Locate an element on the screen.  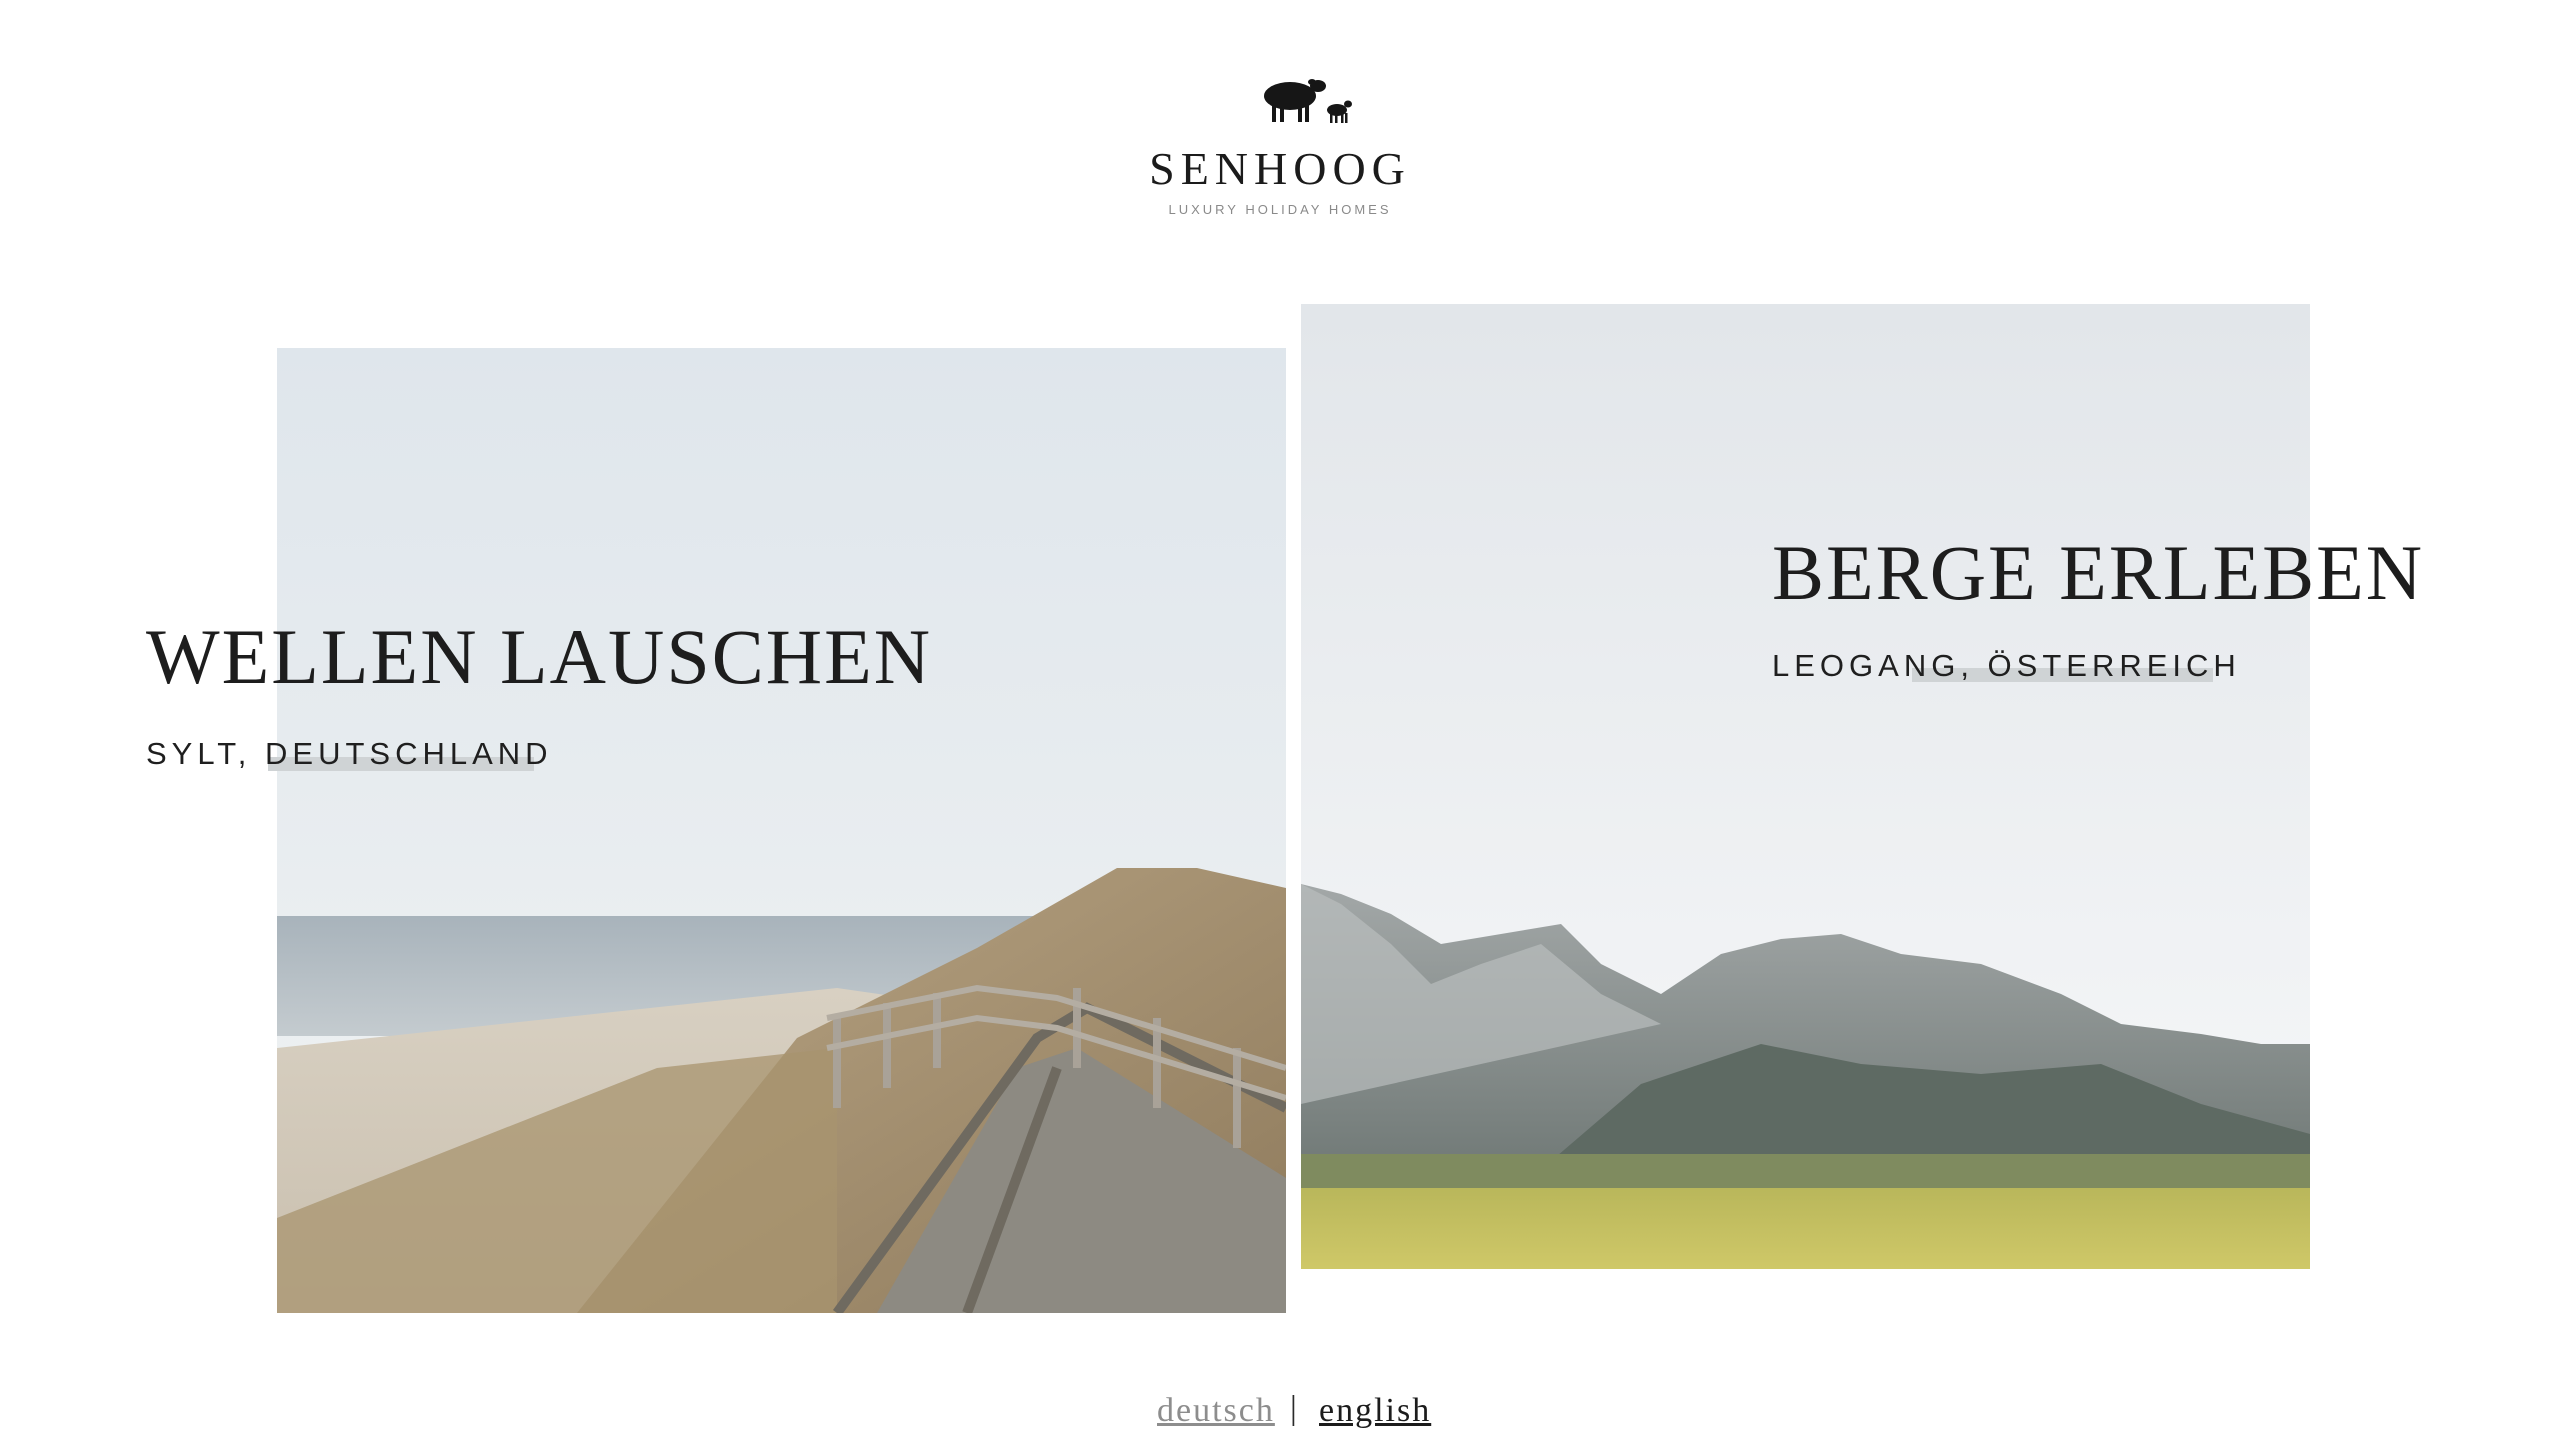
language-switcher: deutsch | english is located at coordinates (1295, 1413).